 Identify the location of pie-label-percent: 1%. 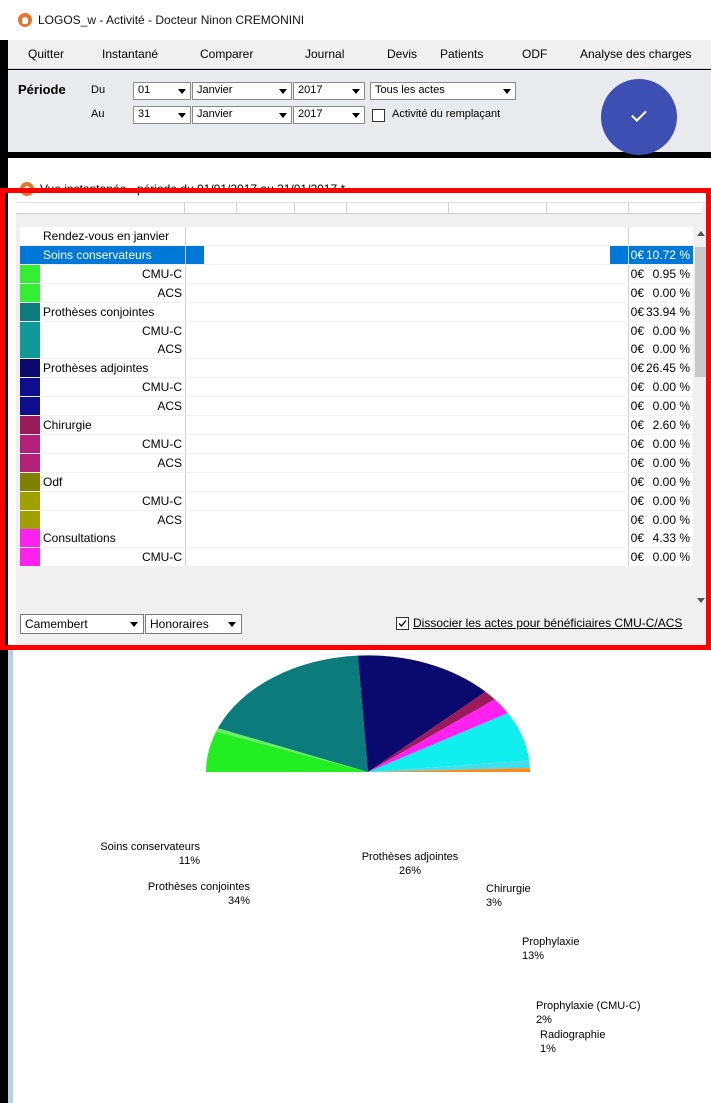
(548, 1049).